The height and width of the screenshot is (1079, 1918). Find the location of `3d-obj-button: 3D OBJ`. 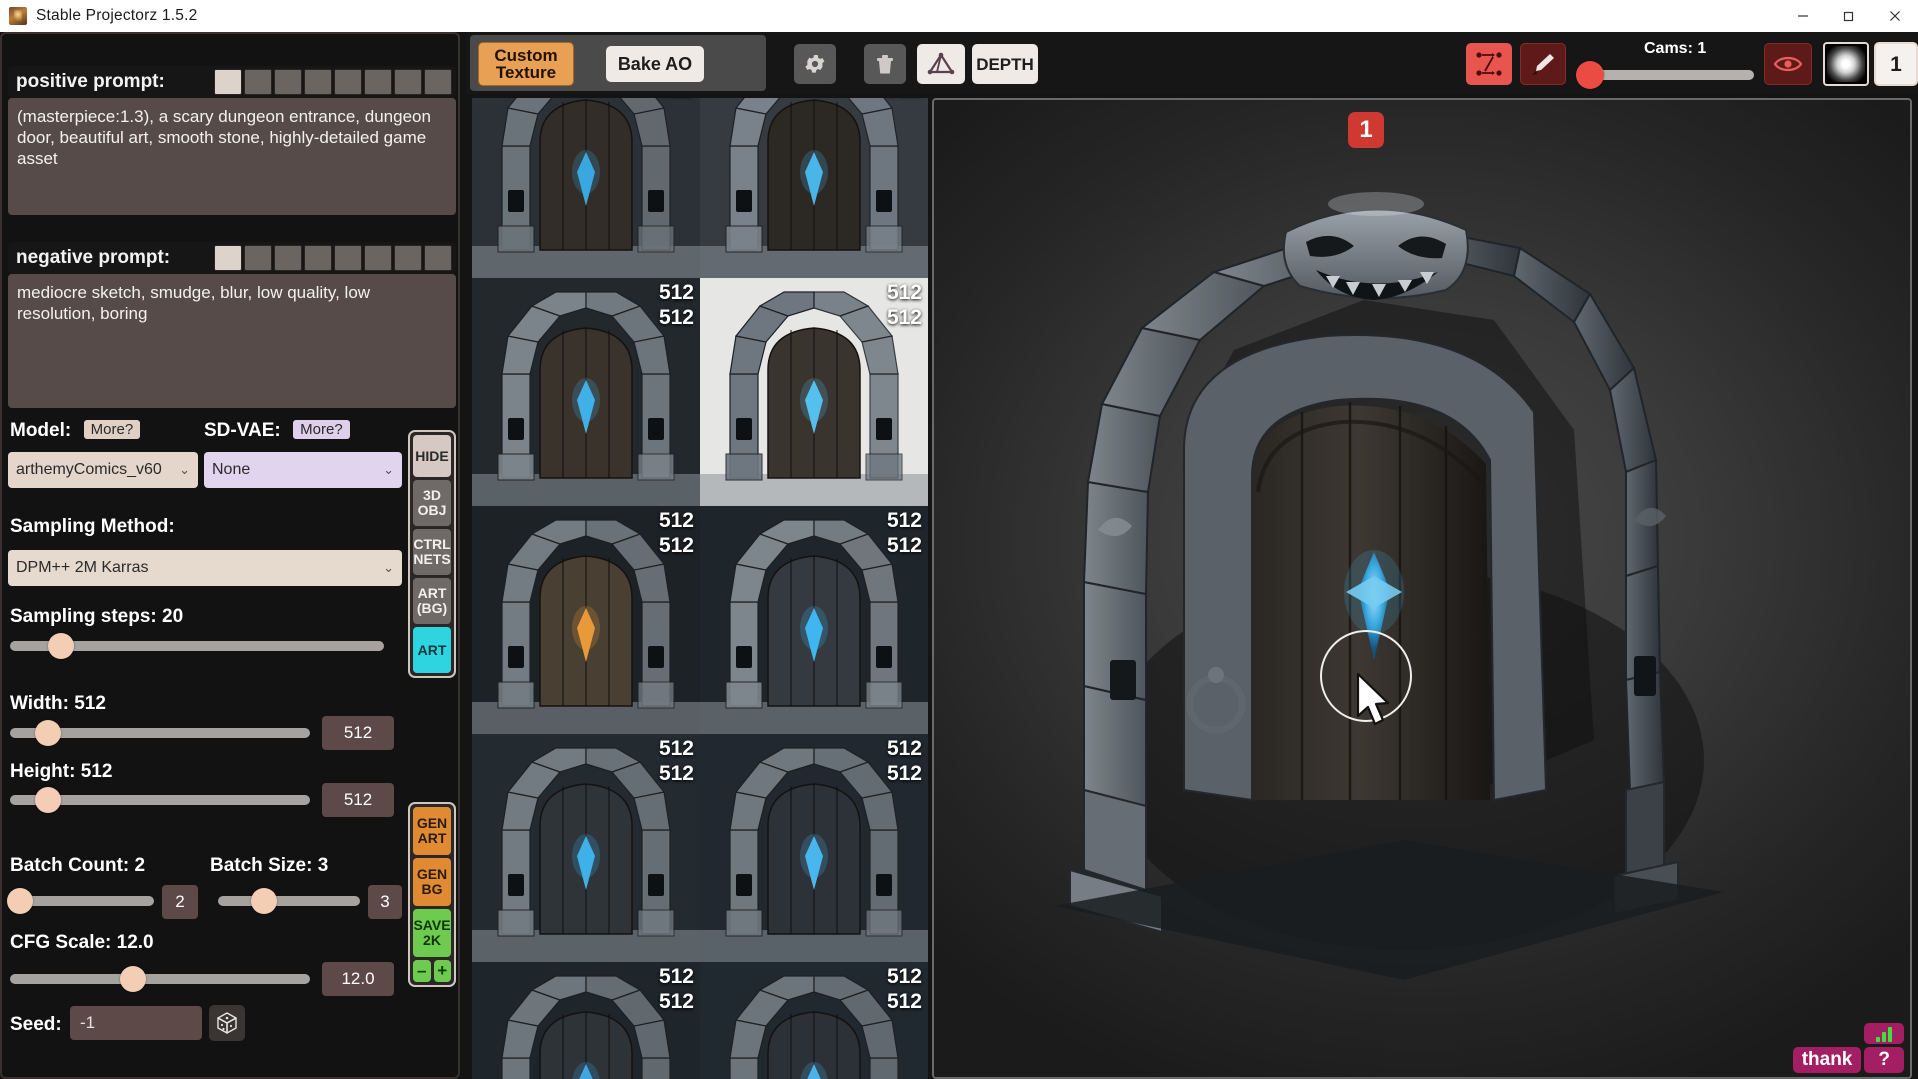

3d-obj-button: 3D OBJ is located at coordinates (432, 503).